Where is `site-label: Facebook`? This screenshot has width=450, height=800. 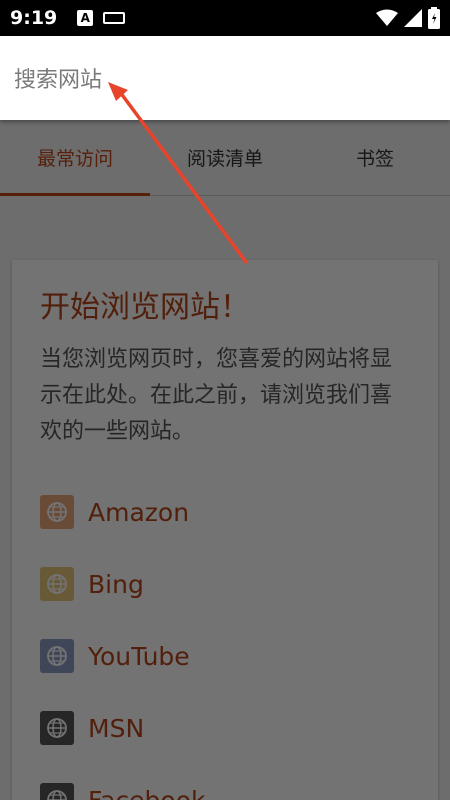 site-label: Facebook is located at coordinates (147, 792).